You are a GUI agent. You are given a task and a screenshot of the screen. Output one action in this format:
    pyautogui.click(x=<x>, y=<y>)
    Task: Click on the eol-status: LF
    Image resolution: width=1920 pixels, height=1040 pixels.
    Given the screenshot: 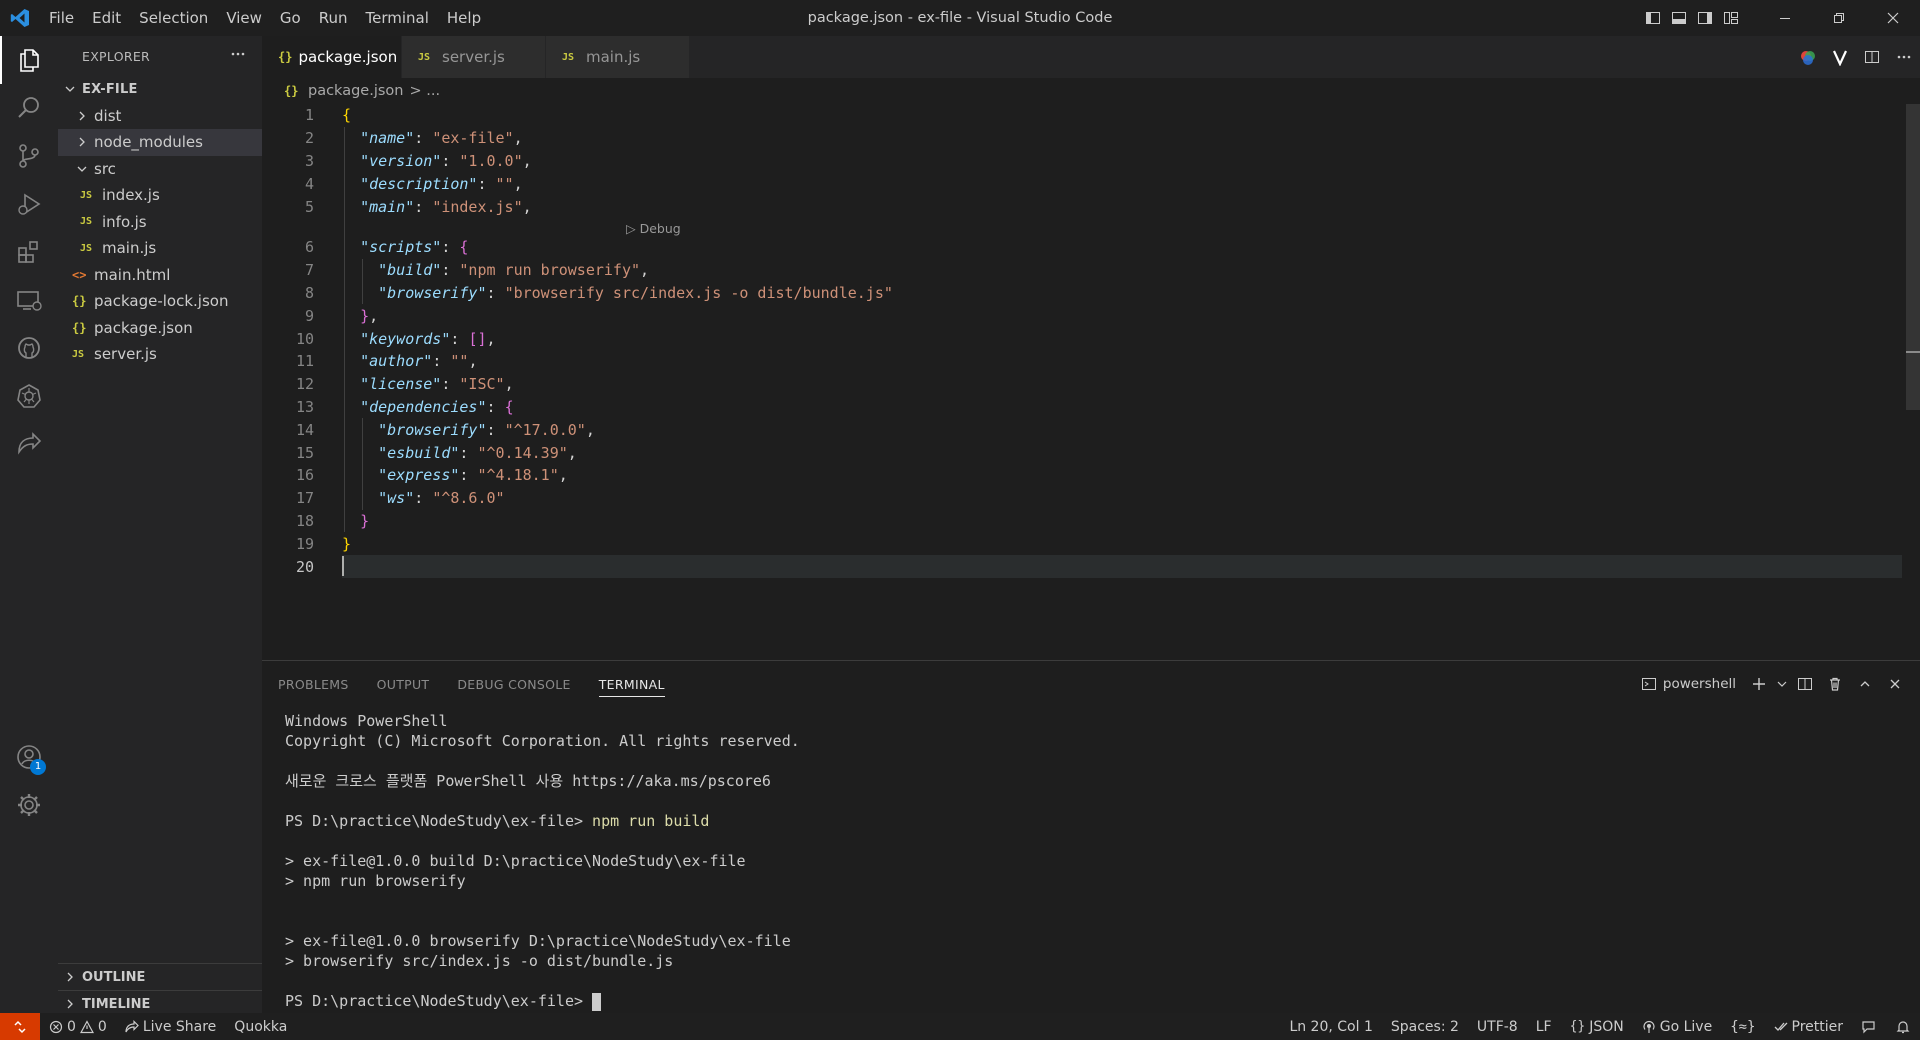 What is the action you would take?
    pyautogui.click(x=1544, y=1026)
    